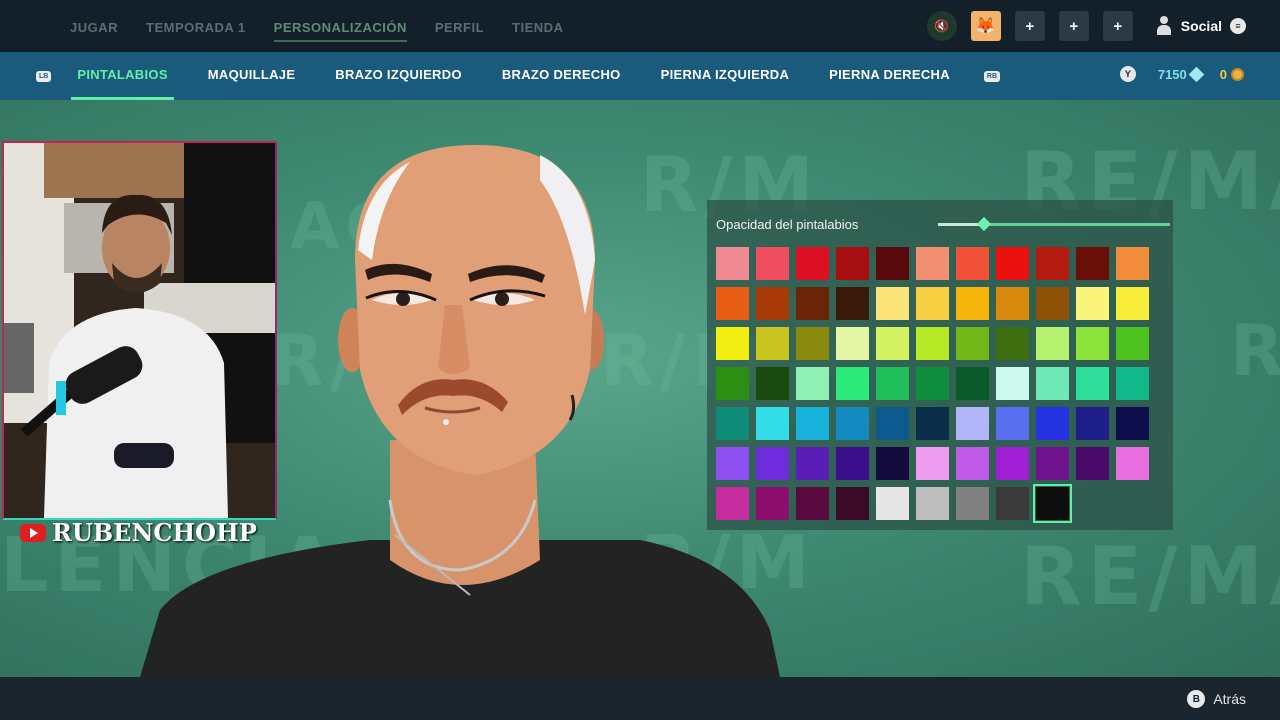 The width and height of the screenshot is (1280, 720). What do you see at coordinates (725, 76) in the screenshot?
I see `tab-pierna-izquierda: PIERNA IZQUIERDA` at bounding box center [725, 76].